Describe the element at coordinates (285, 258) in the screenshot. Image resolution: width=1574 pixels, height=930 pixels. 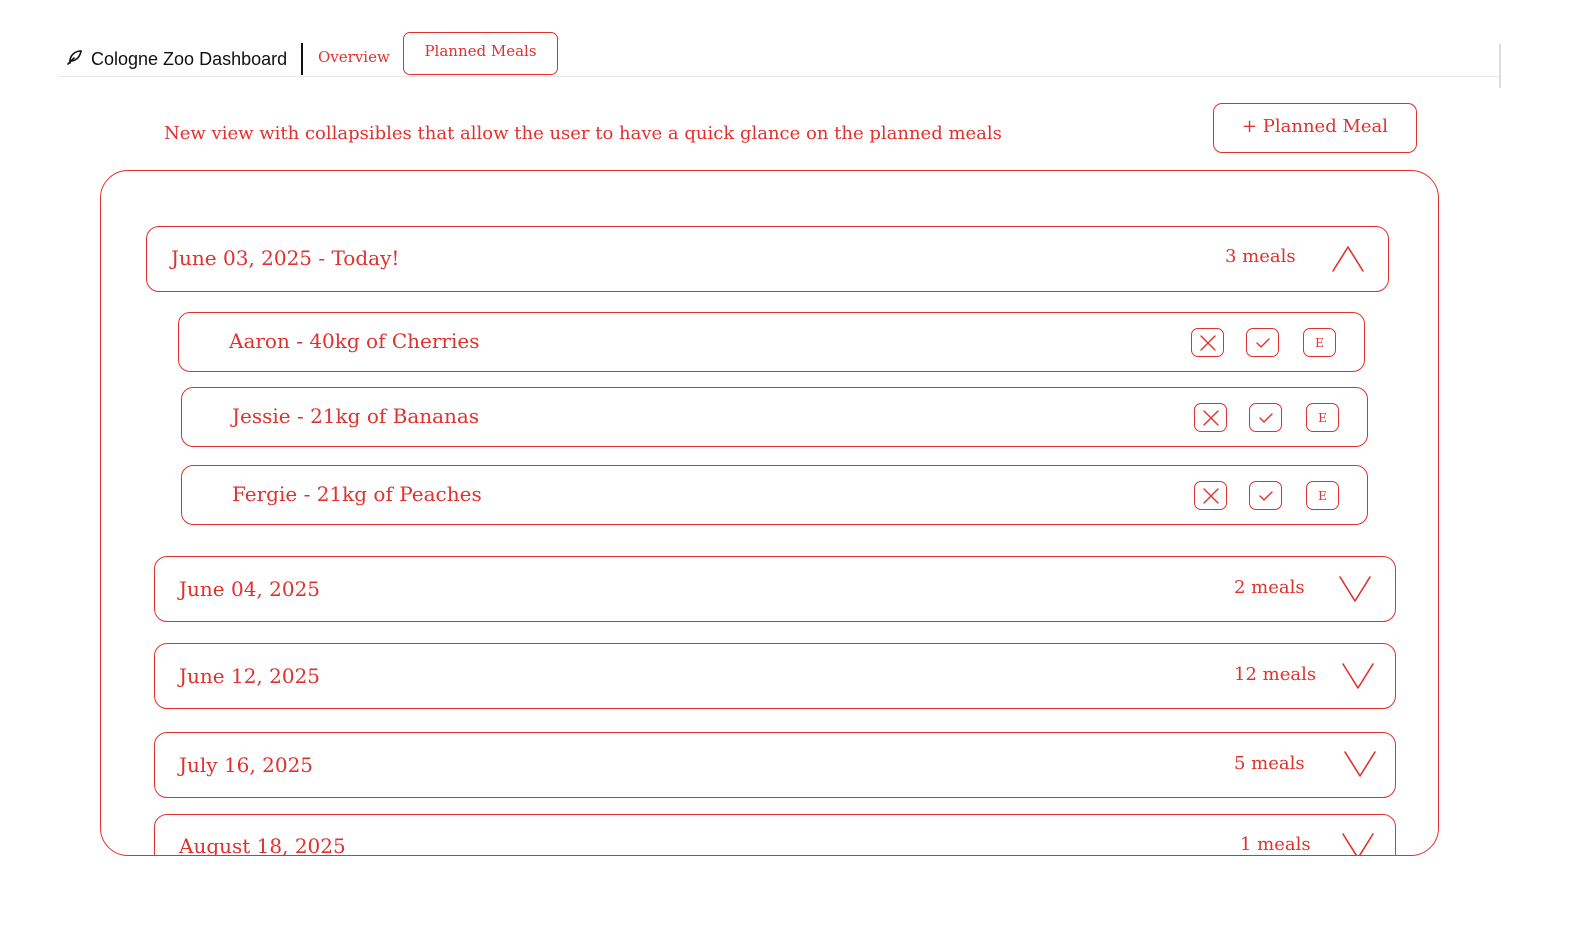
I see `day-date: June 03, 2025 - Today!` at that location.